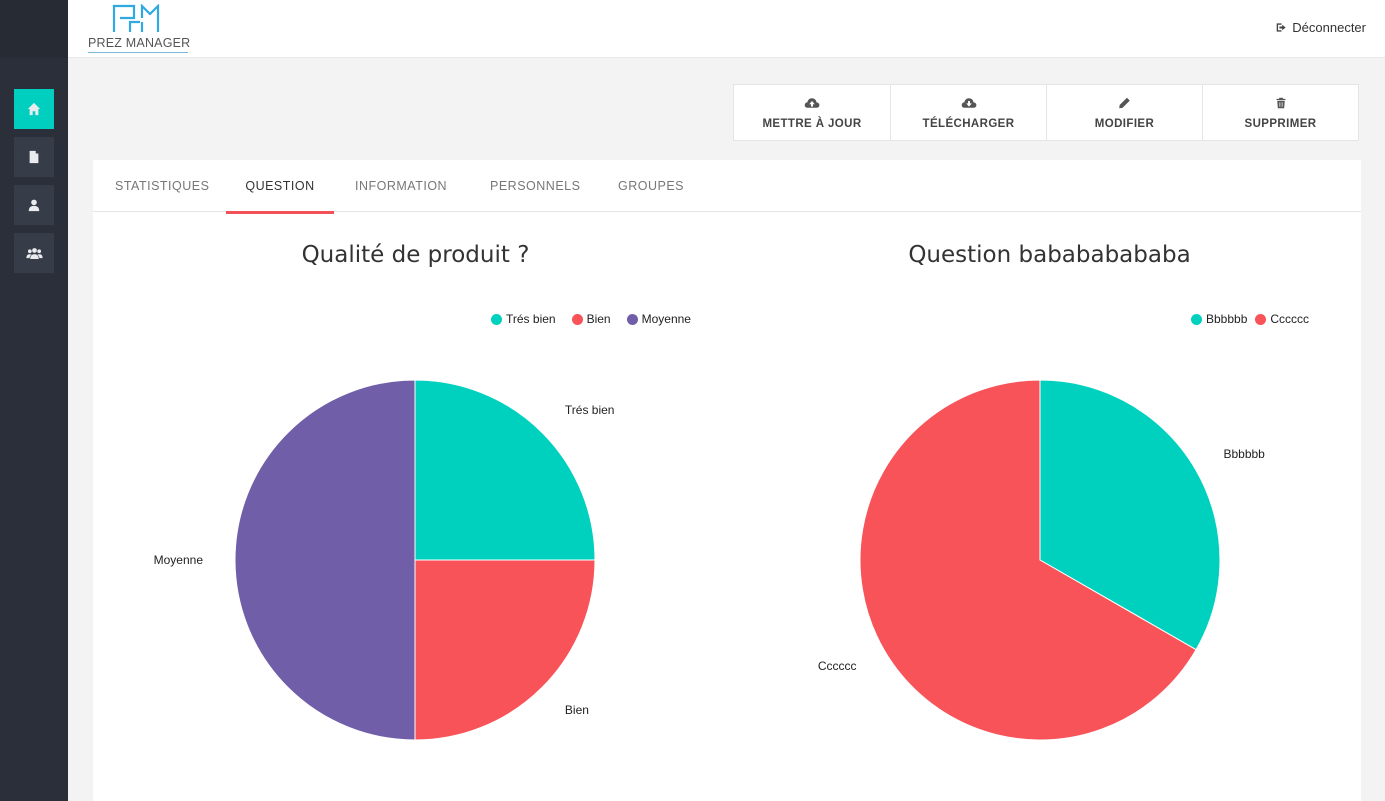 This screenshot has height=801, width=1385. I want to click on delete-button-label: SUPPRIMER, so click(1280, 123).